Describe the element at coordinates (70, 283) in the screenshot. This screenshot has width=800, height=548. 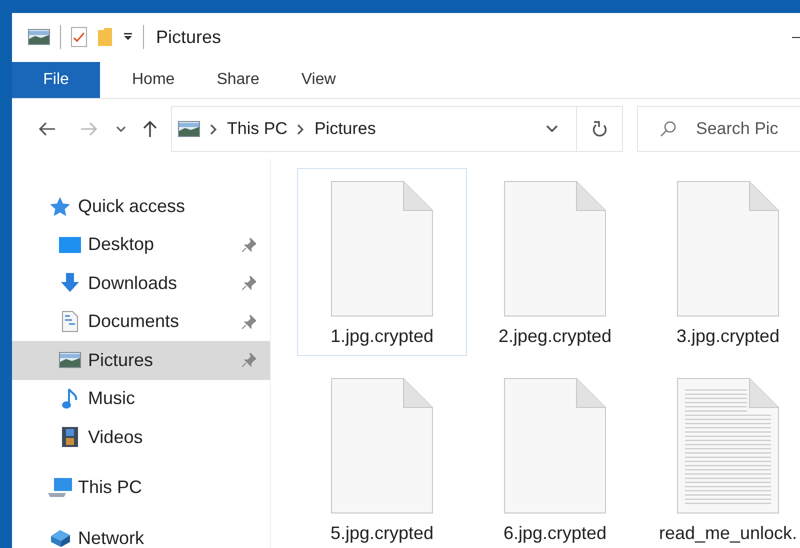
I see `download-icon` at that location.